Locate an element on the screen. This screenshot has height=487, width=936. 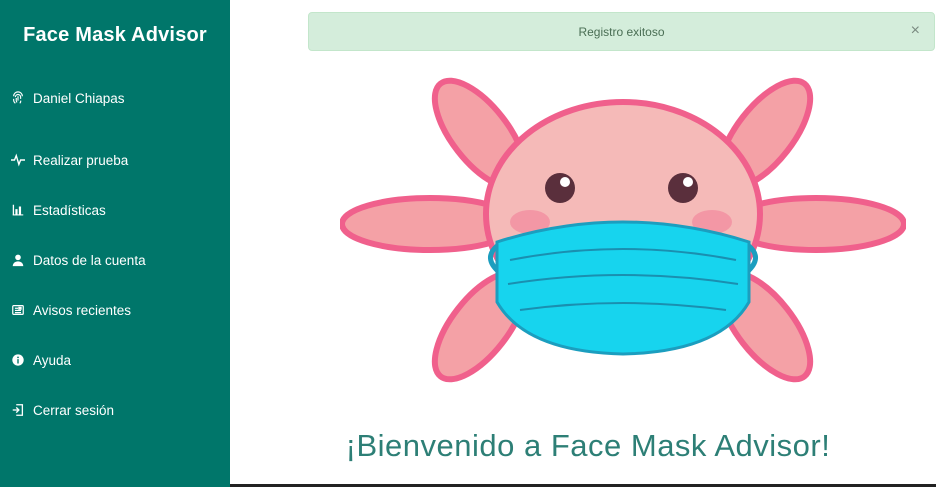
nav-item-ayuda: Ayuda is located at coordinates (115, 360).